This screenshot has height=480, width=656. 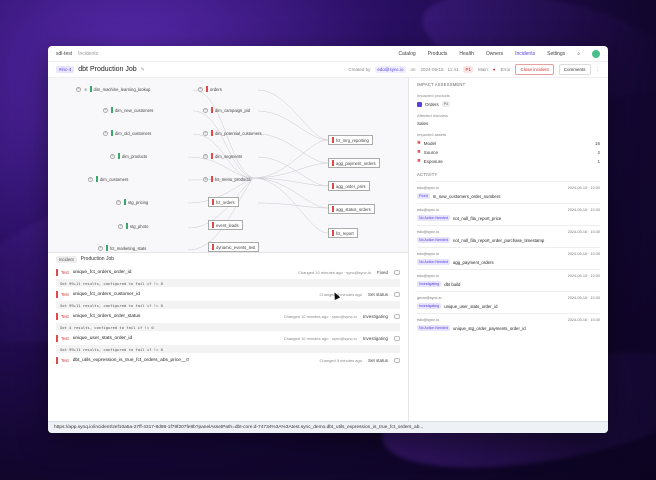 I want to click on page-title: dbt Production Job, so click(x=107, y=69).